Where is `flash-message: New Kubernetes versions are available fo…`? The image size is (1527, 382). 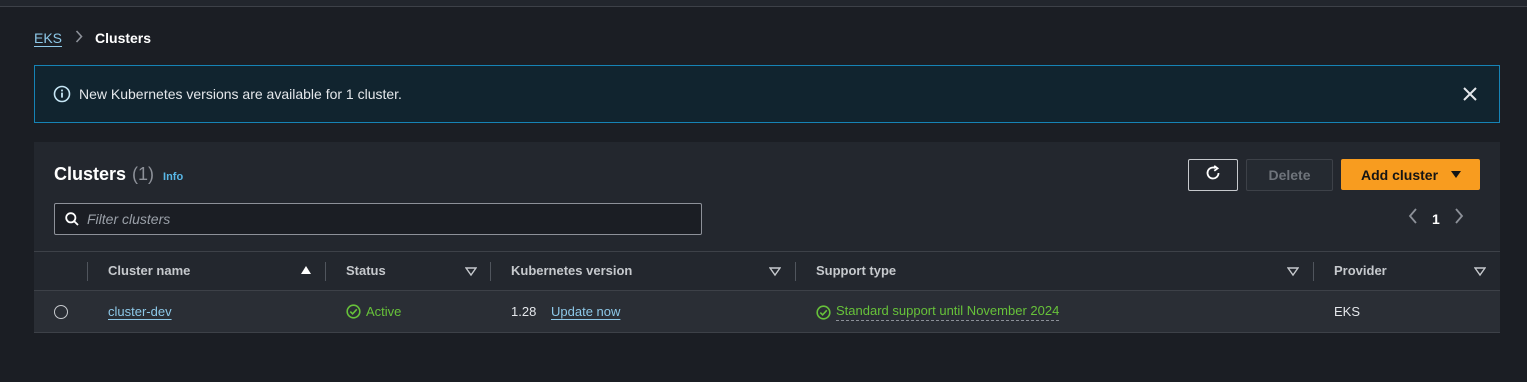 flash-message: New Kubernetes versions are available fo… is located at coordinates (240, 94).